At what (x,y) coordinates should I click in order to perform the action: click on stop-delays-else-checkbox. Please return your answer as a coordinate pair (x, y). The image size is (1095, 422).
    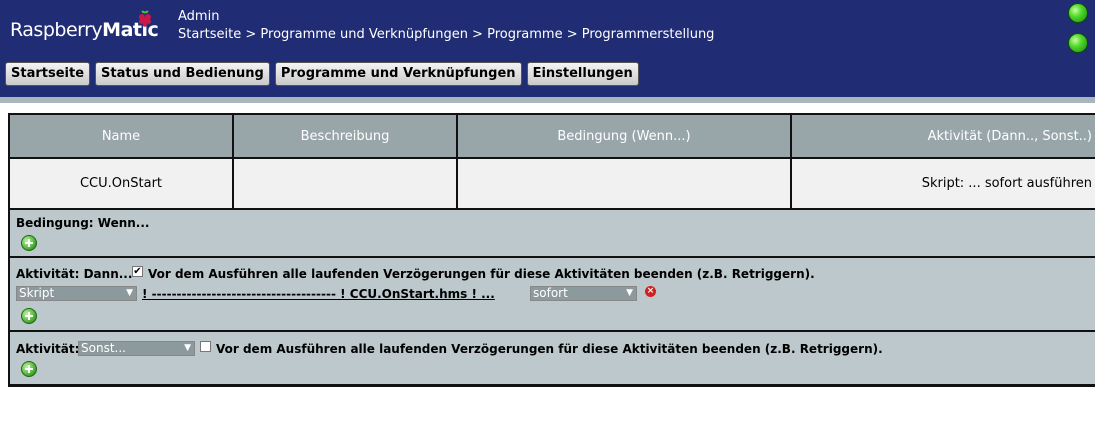
    Looking at the image, I should click on (205, 346).